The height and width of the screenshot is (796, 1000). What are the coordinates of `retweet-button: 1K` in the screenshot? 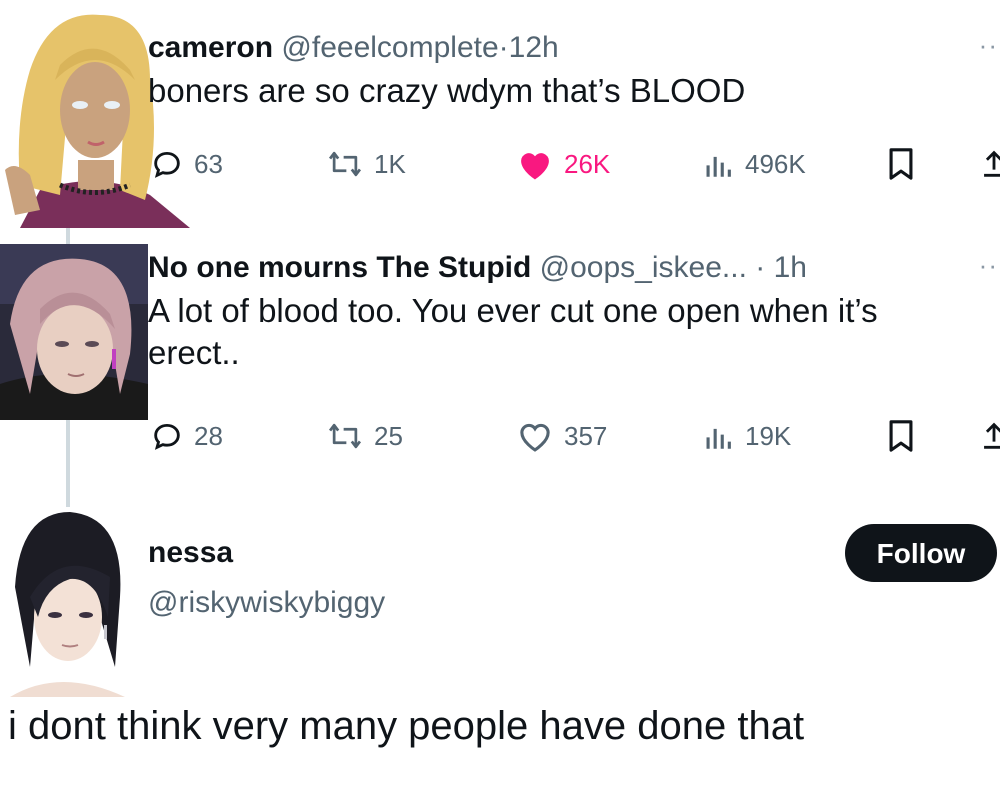 It's located at (366, 164).